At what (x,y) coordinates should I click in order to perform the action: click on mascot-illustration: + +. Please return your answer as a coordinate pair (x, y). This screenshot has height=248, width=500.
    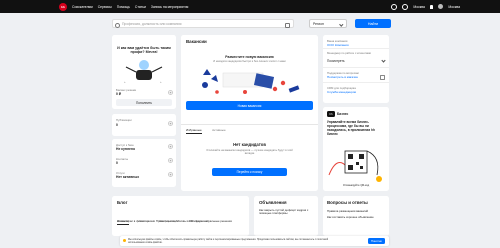
    Looking at the image, I should click on (143, 72).